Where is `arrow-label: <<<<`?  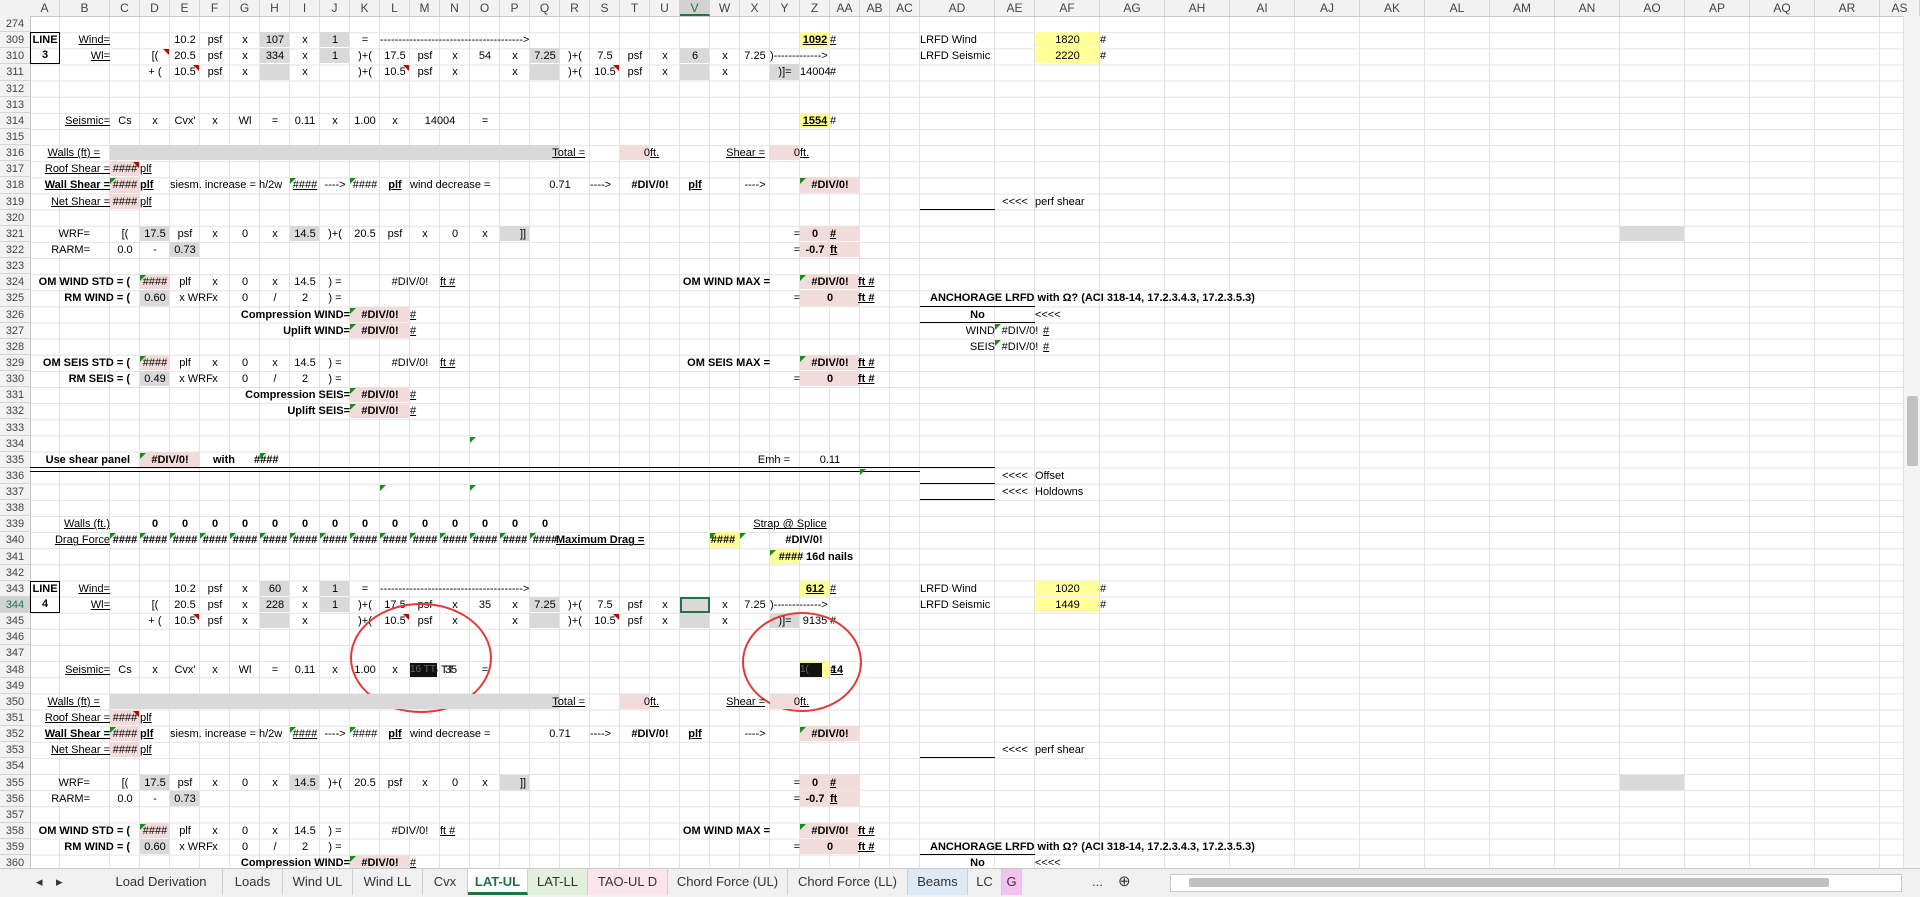
arrow-label: <<<< is located at coordinates (1015, 492).